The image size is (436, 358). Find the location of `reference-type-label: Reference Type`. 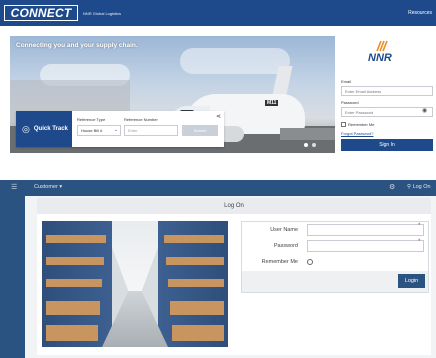

reference-type-label: Reference Type is located at coordinates (91, 119).